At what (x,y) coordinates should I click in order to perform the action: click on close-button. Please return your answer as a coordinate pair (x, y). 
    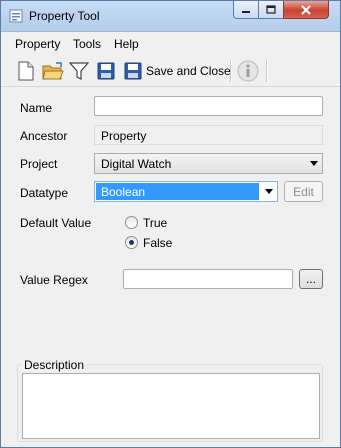
    Looking at the image, I should click on (306, 10).